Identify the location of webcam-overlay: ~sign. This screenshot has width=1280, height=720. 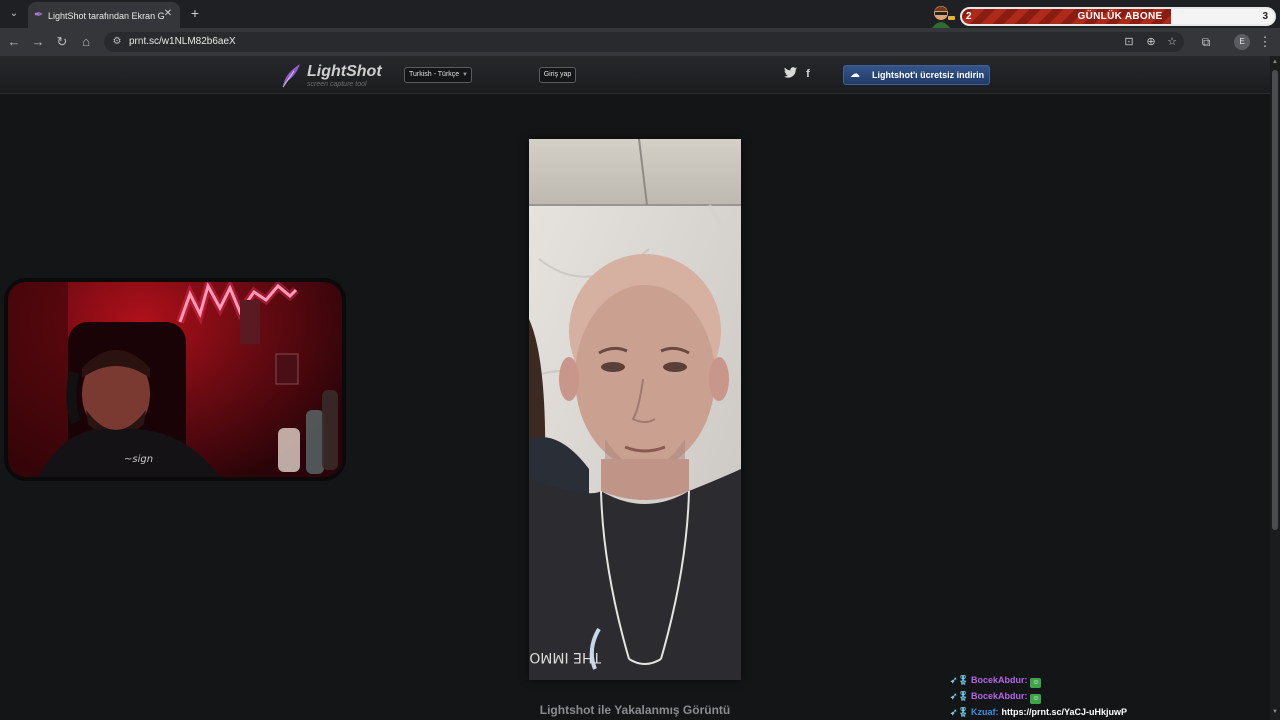
(175, 379).